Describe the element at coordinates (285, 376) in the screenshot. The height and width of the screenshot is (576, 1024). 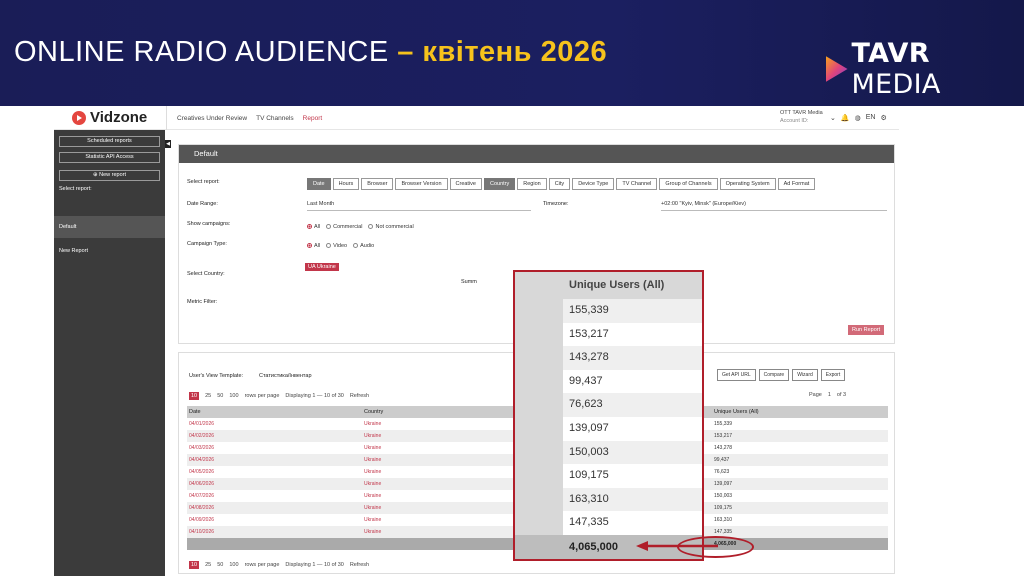
I see `template-select: Статистика/Інвентар` at that location.